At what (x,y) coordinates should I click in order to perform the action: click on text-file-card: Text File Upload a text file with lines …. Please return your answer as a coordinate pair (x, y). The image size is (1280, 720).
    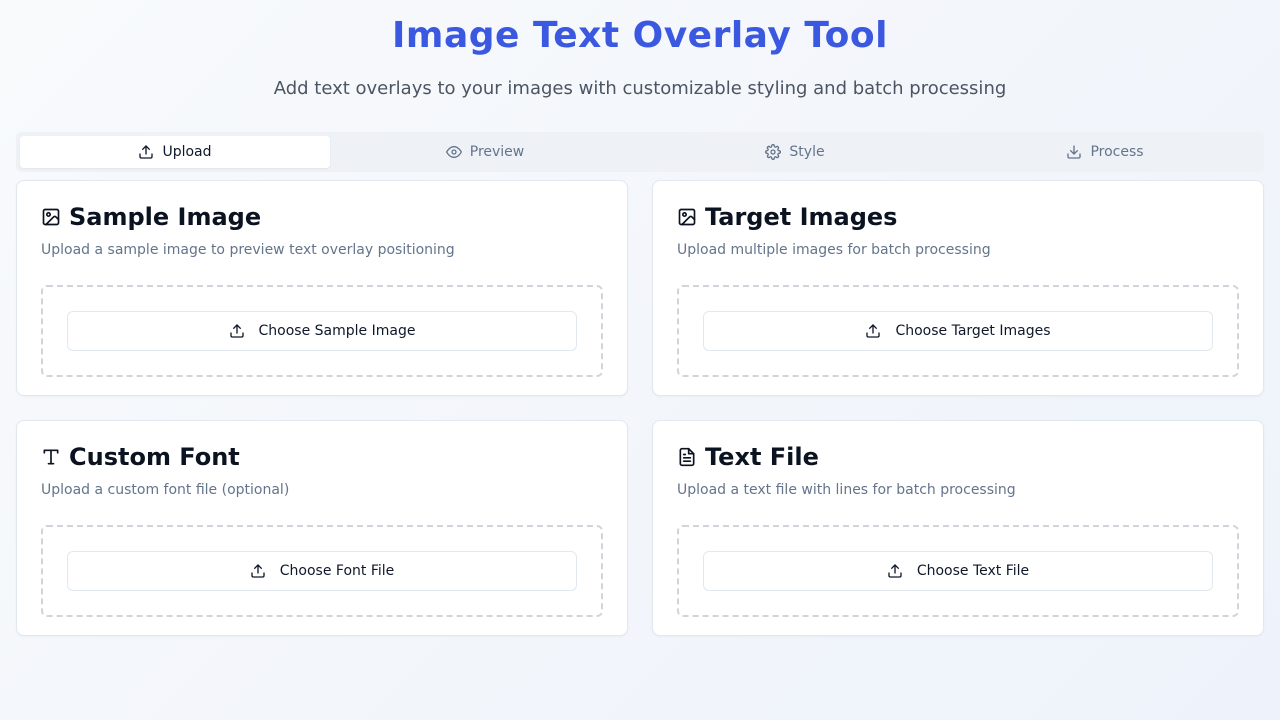
    Looking at the image, I should click on (958, 528).